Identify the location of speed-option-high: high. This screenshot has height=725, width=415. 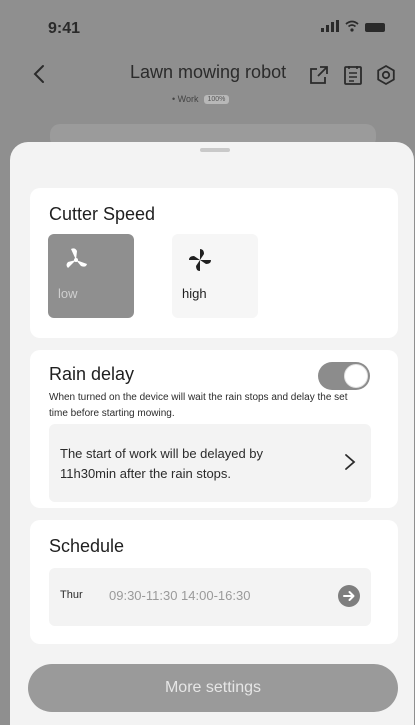
(215, 276).